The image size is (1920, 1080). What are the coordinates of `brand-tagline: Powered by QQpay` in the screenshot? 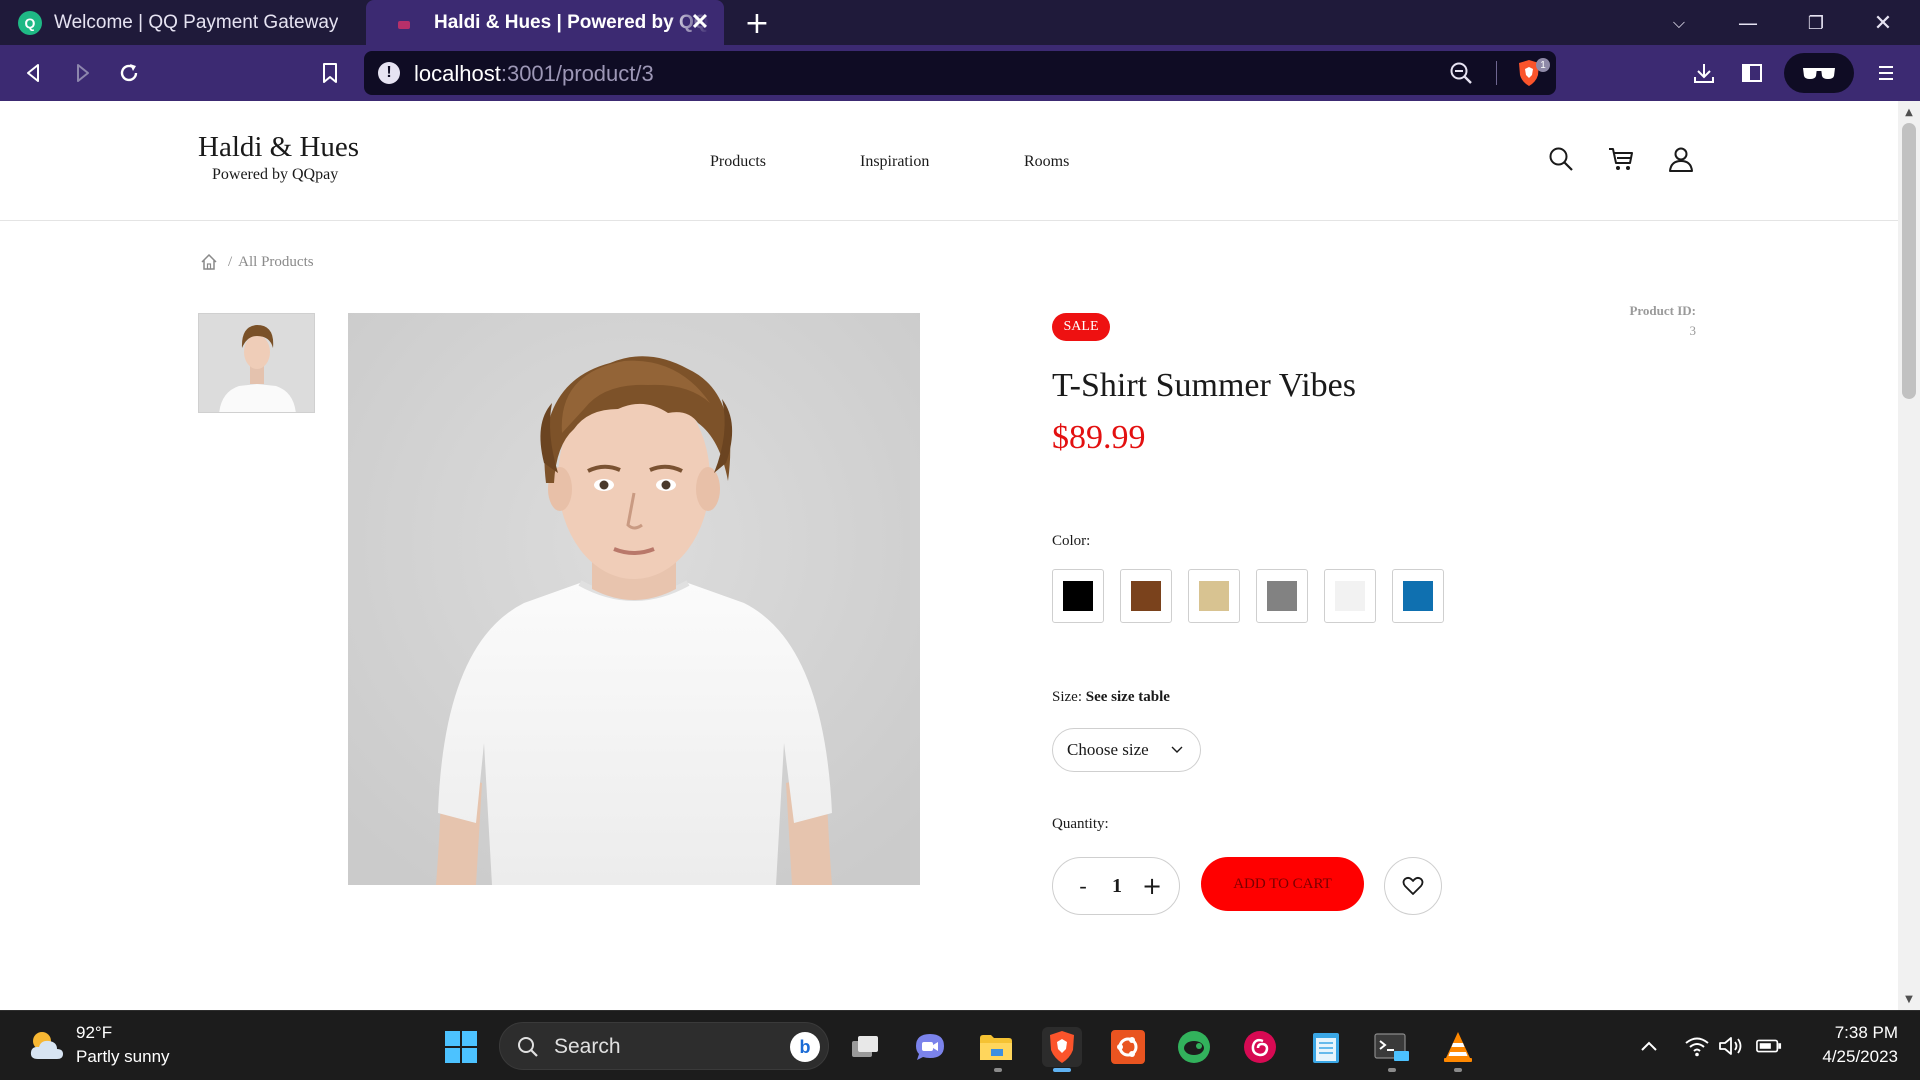 It's located at (275, 174).